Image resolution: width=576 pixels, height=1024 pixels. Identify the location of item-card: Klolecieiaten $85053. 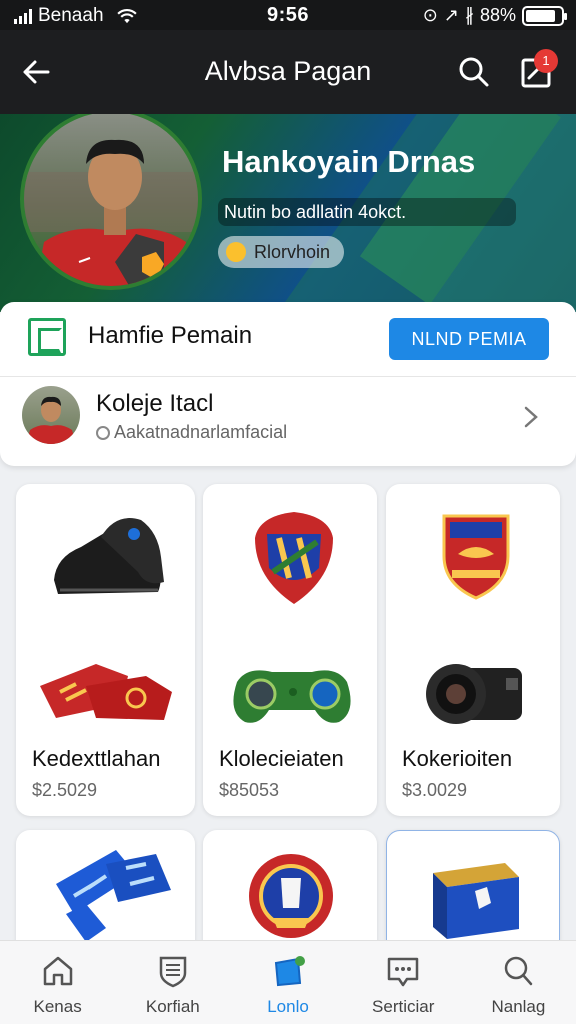
(290, 650).